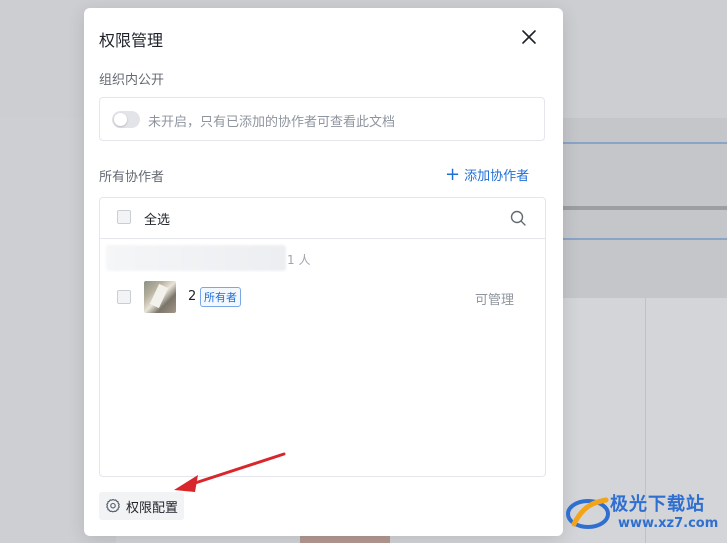 Image resolution: width=727 pixels, height=543 pixels. Describe the element at coordinates (132, 177) in the screenshot. I see `collaborators-label: 所有协作者` at that location.